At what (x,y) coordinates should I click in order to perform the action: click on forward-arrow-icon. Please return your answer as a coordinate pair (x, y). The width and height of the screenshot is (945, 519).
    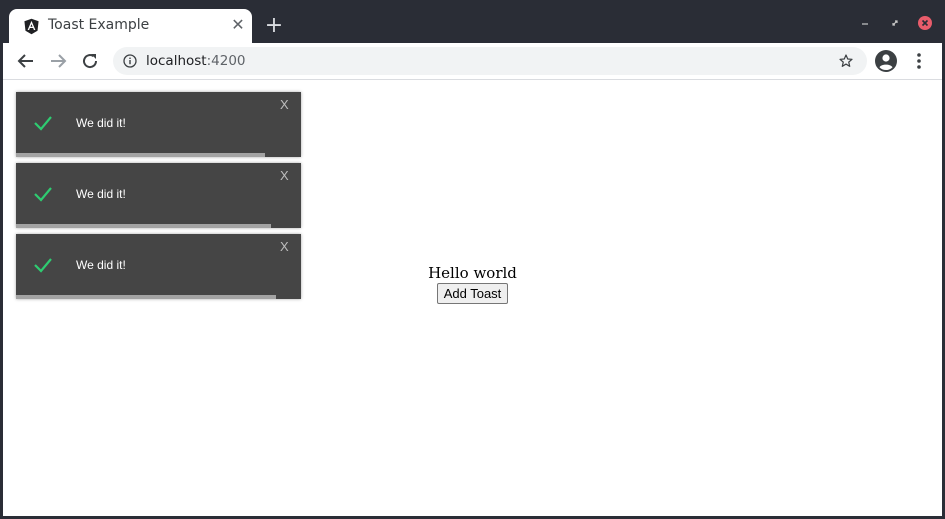
    Looking at the image, I should click on (58, 61).